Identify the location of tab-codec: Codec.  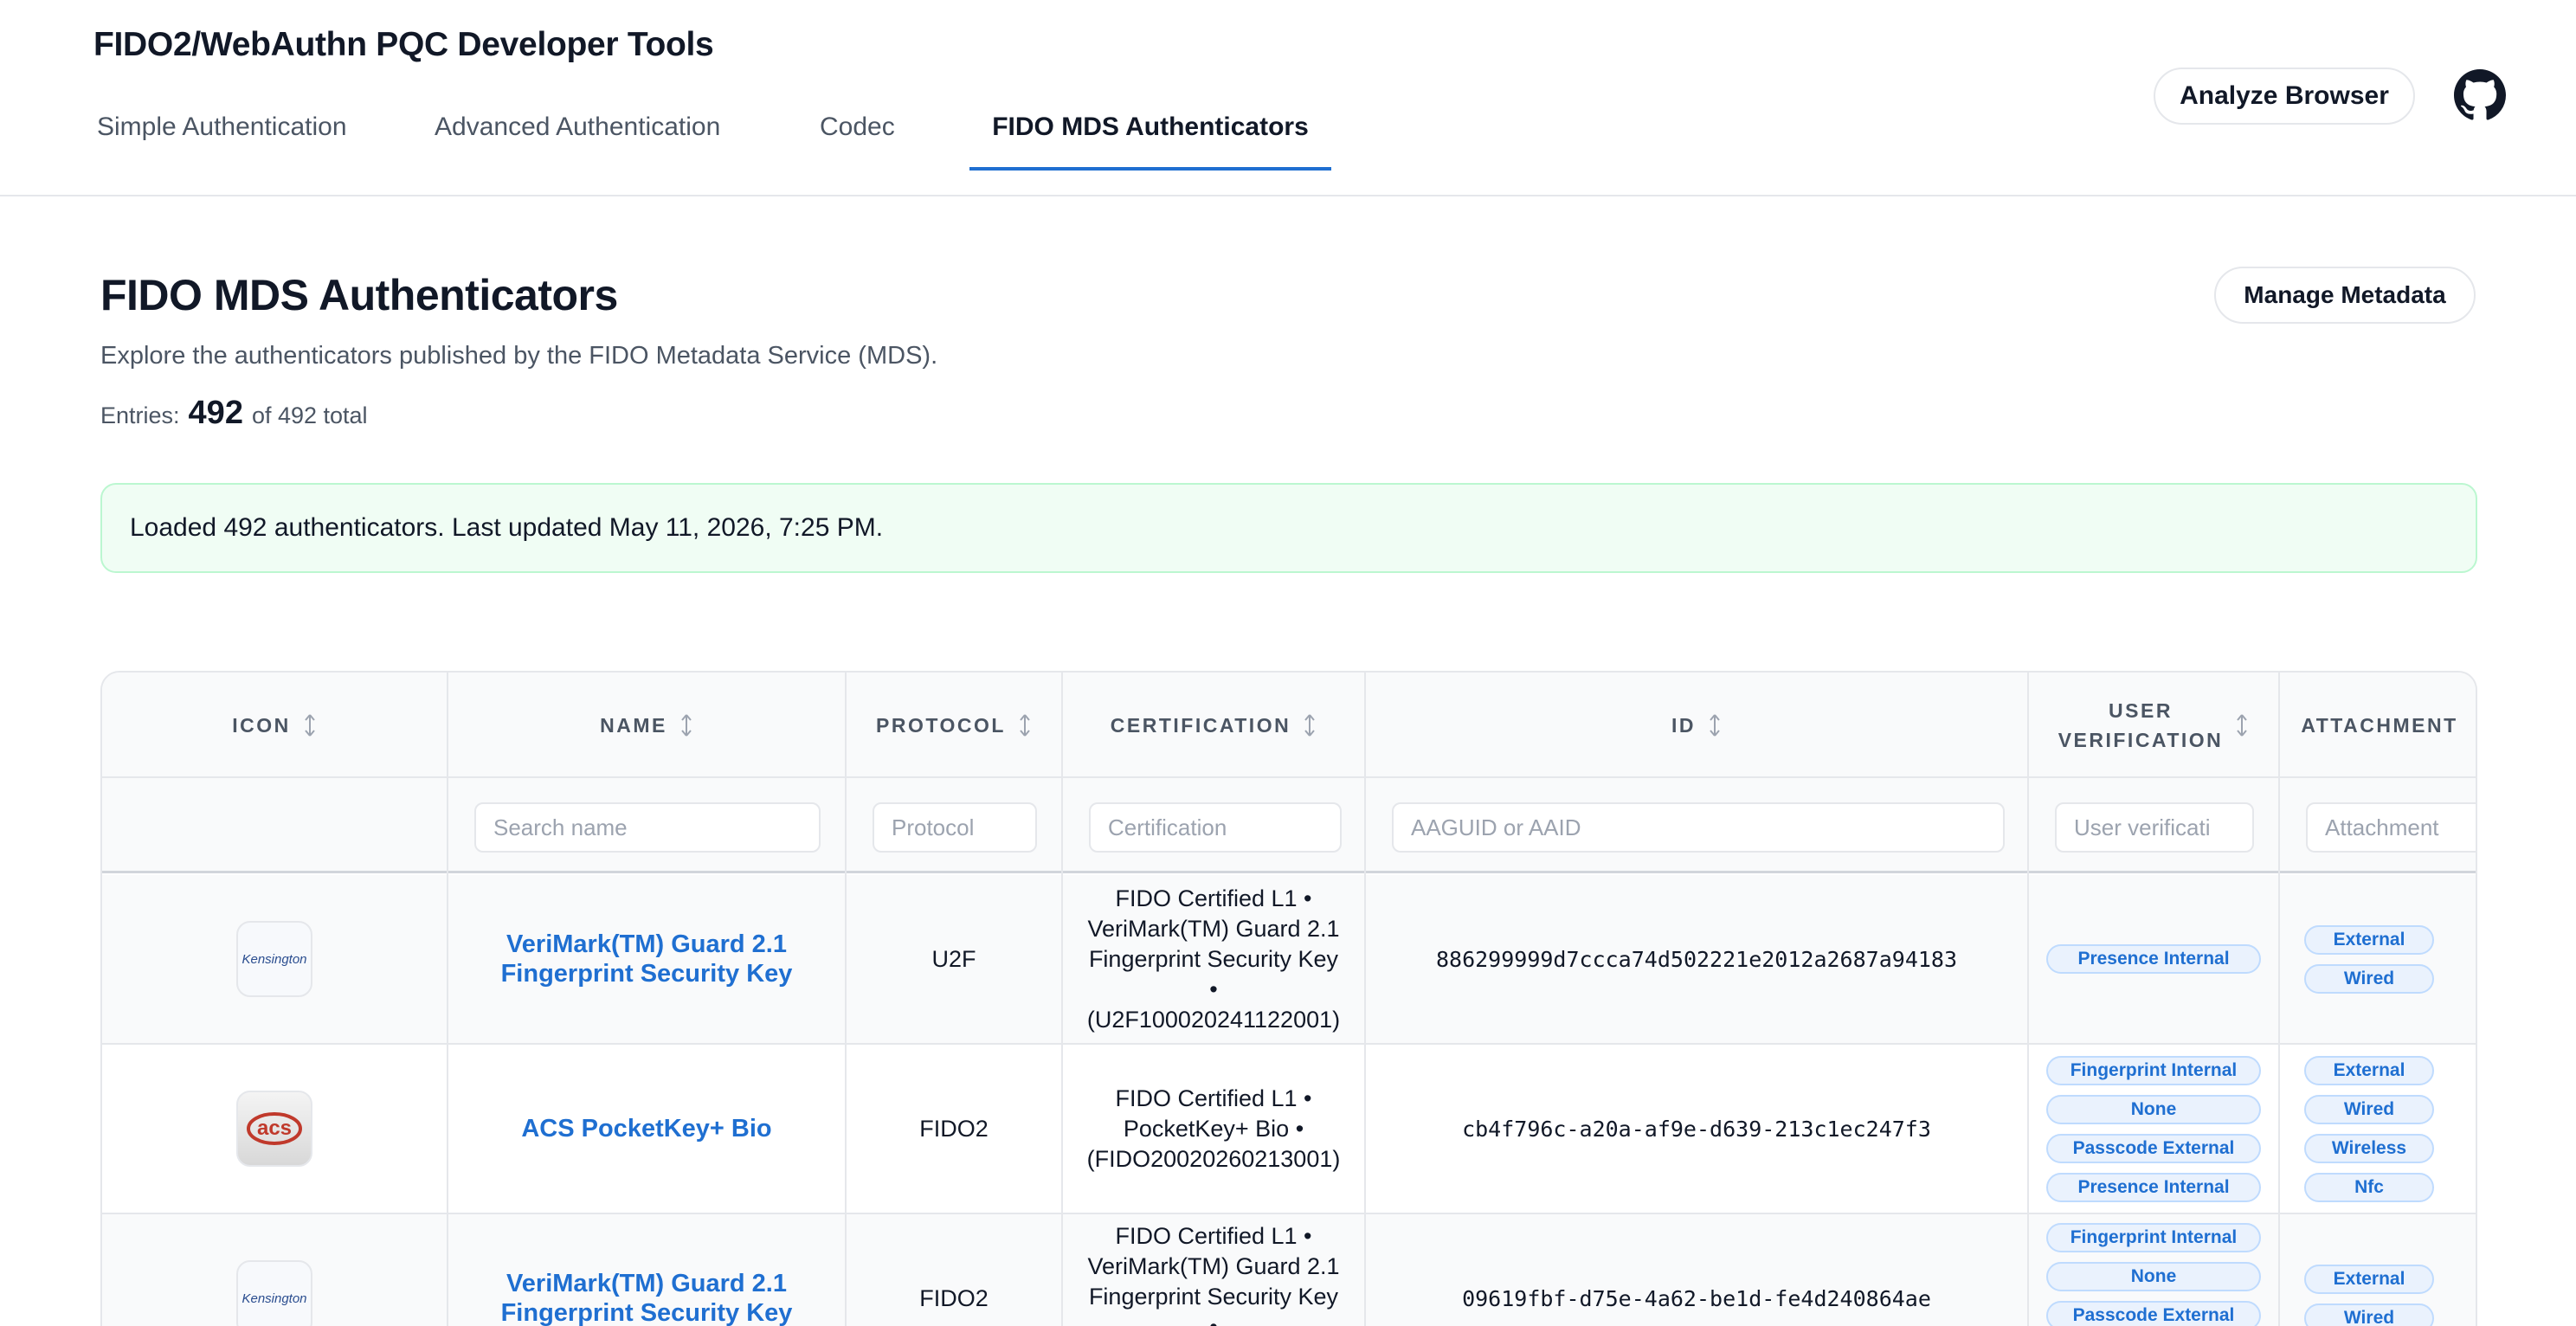
(867, 134).